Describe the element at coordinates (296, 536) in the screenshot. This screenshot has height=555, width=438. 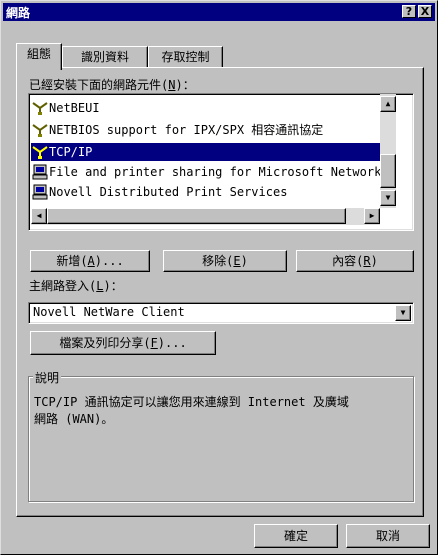
I see `ok-button: 確定` at that location.